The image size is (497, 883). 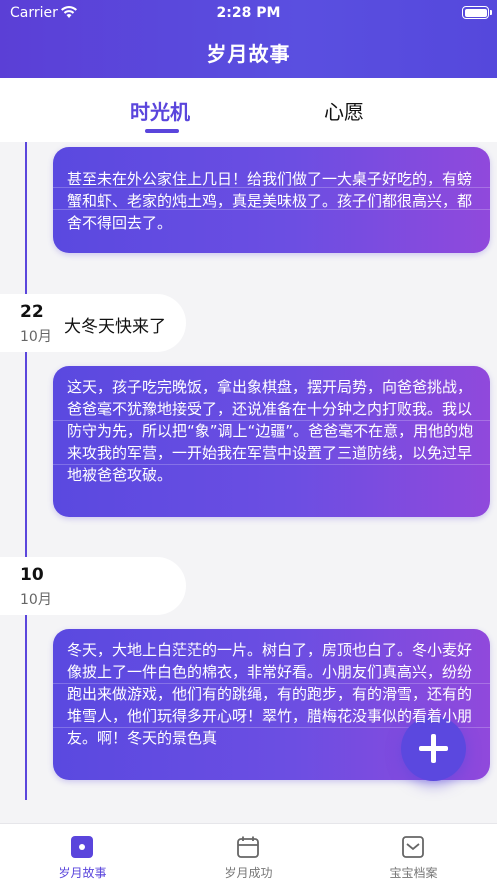 I want to click on tab-time-machine: 时光机, so click(x=160, y=110).